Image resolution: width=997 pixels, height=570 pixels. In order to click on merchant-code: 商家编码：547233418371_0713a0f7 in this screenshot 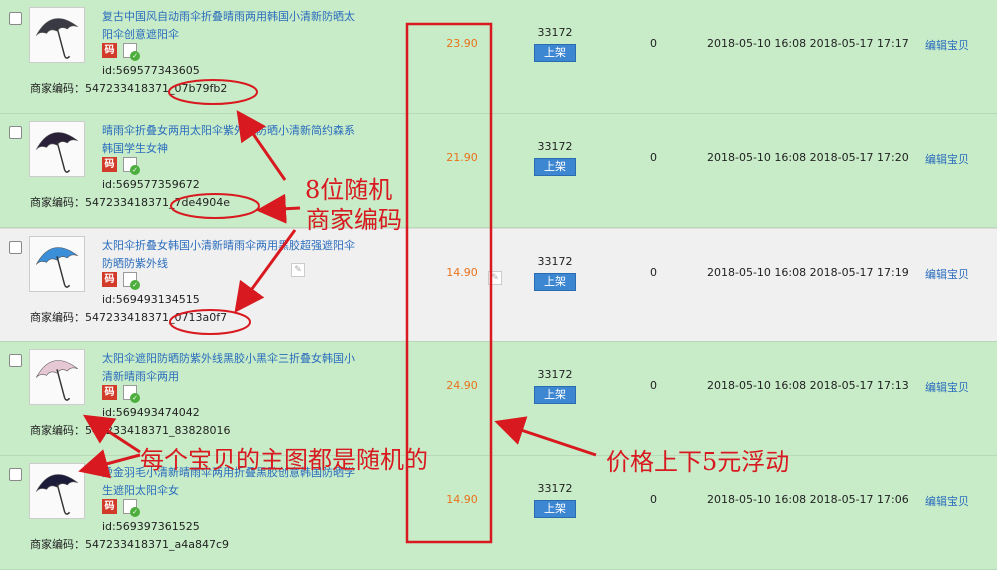, I will do `click(129, 317)`.